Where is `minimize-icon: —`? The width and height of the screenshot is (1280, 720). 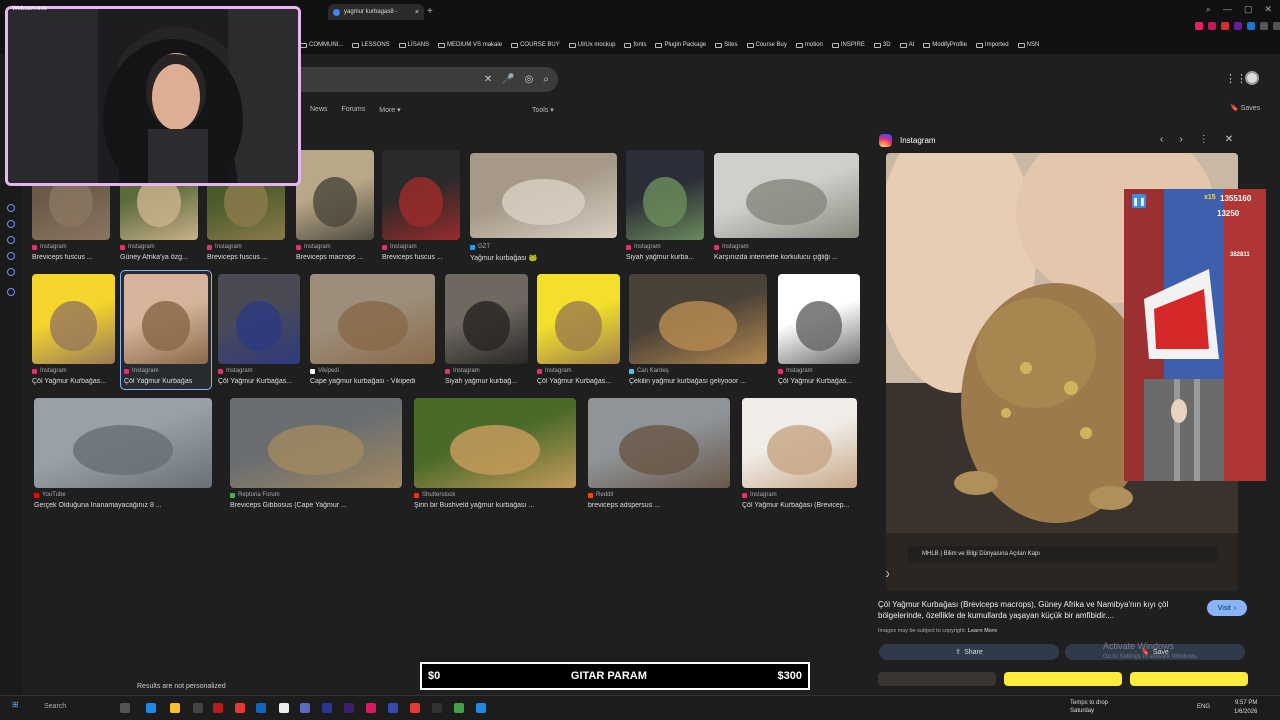 minimize-icon: — is located at coordinates (1227, 9).